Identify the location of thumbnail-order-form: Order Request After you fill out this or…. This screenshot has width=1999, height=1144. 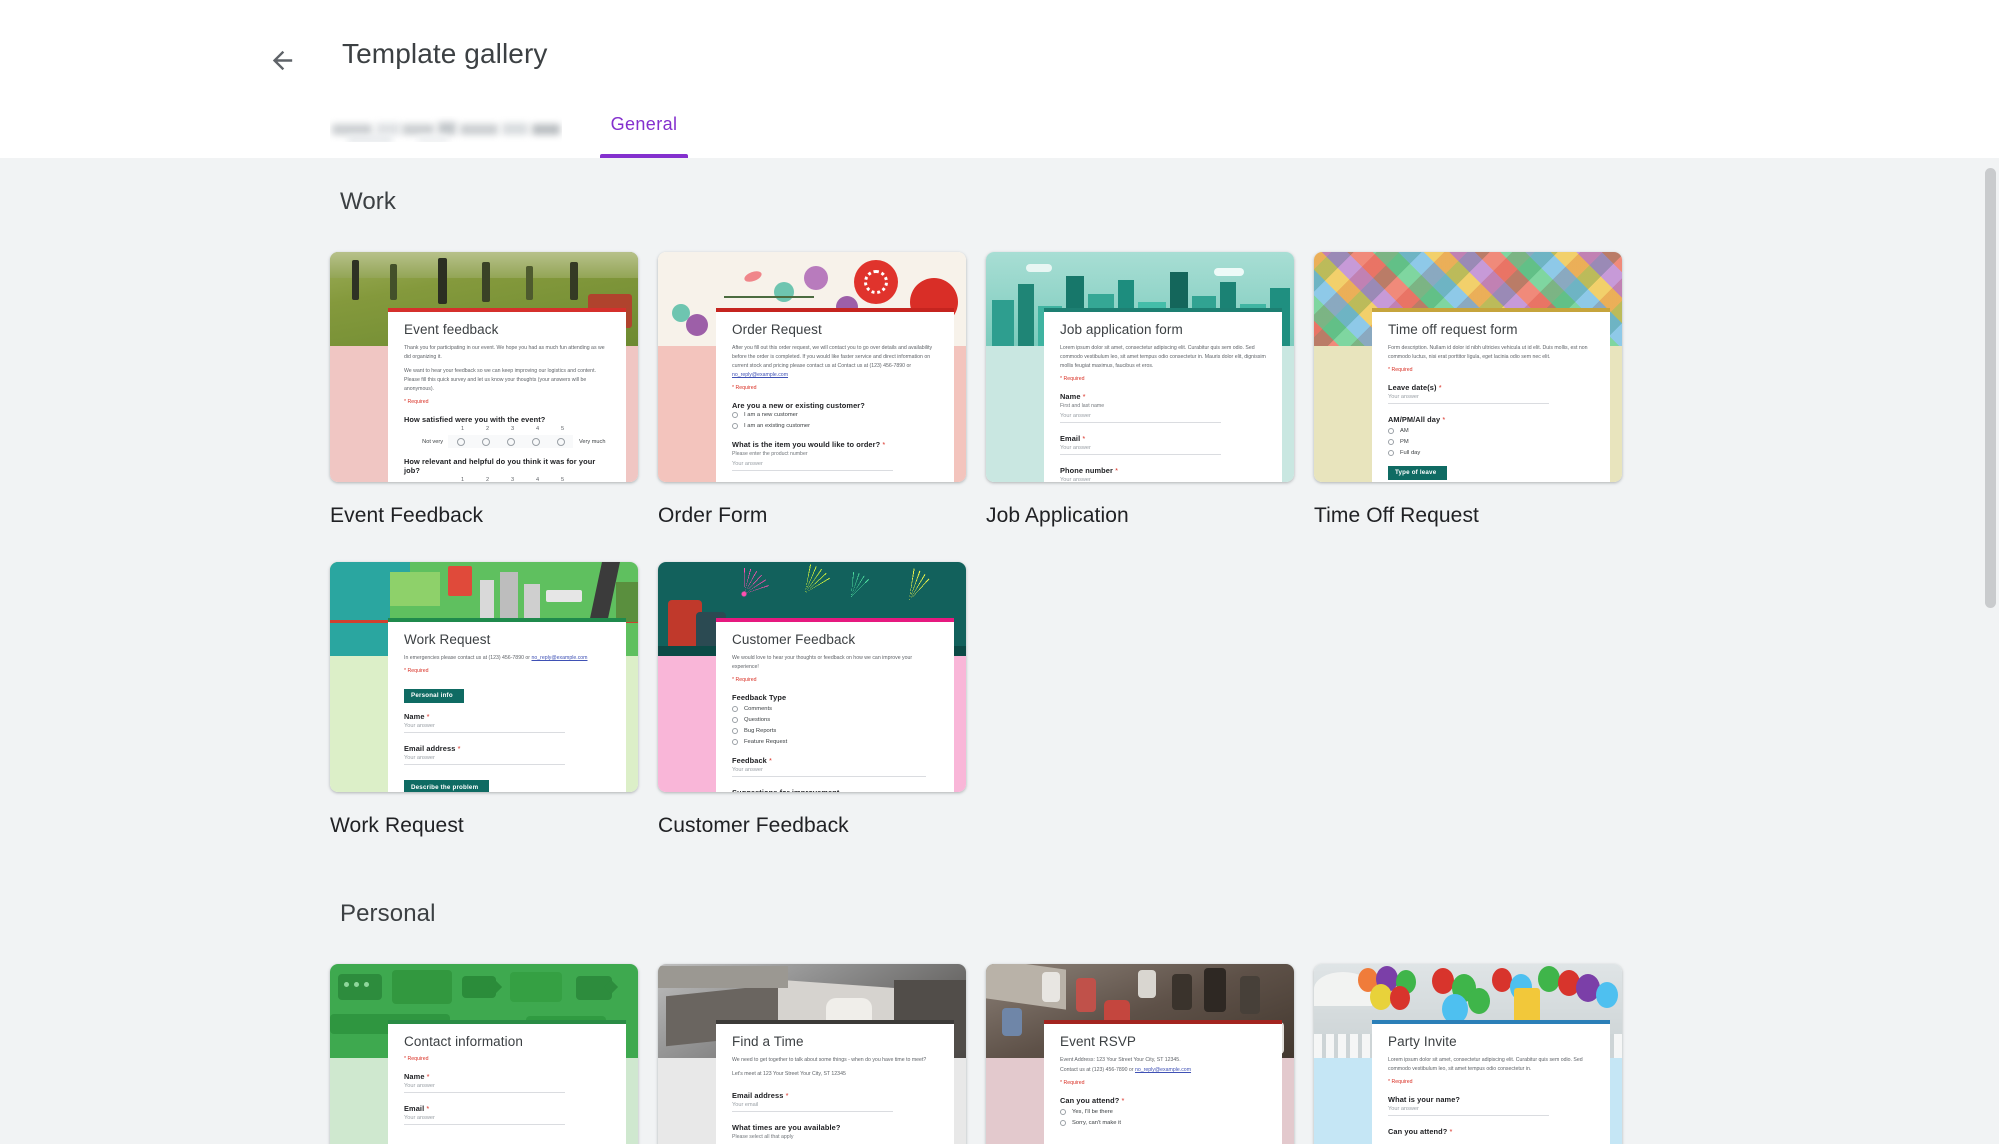
(812, 367).